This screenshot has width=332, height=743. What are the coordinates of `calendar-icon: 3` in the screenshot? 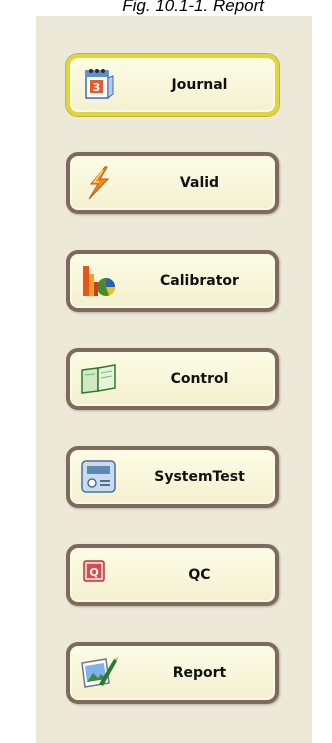 It's located at (99, 85).